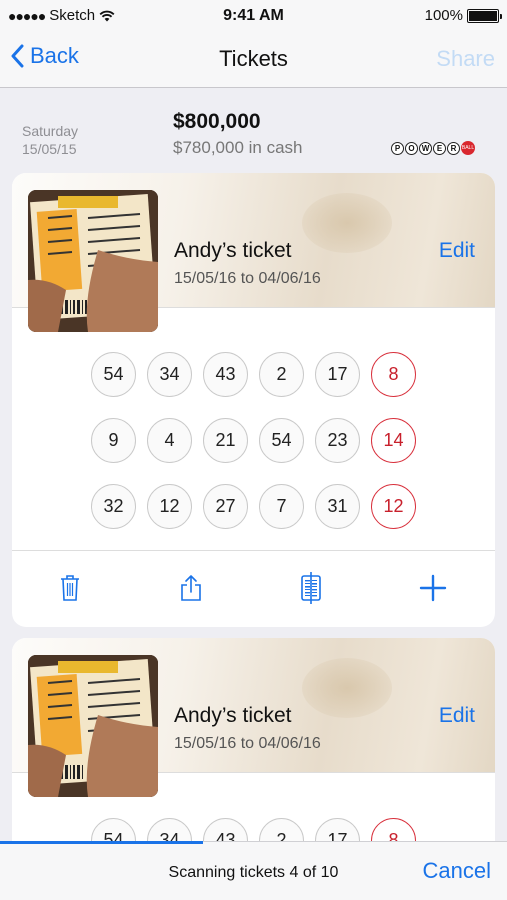 The height and width of the screenshot is (900, 507). I want to click on logo-letter: P, so click(397, 148).